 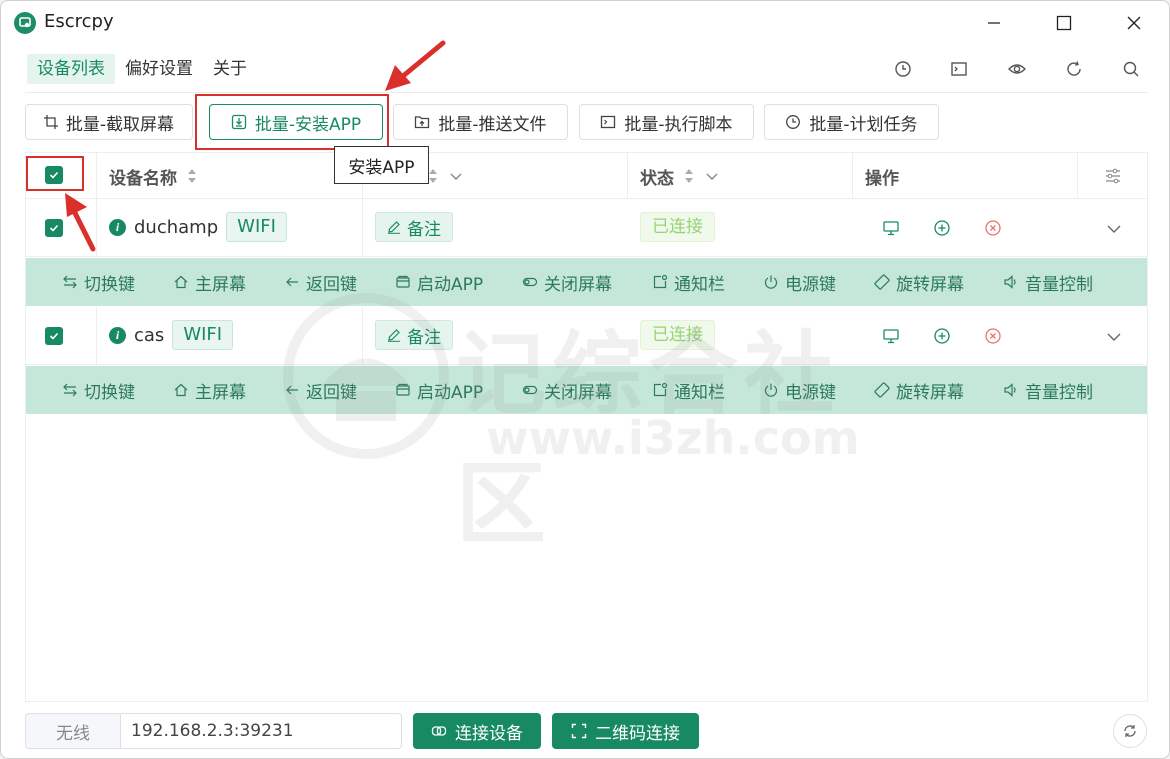 What do you see at coordinates (439, 731) in the screenshot?
I see `link-icon` at bounding box center [439, 731].